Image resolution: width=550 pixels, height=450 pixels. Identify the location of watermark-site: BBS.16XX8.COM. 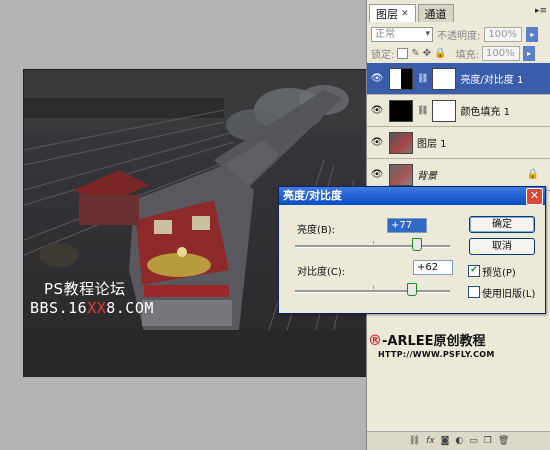
(92, 308).